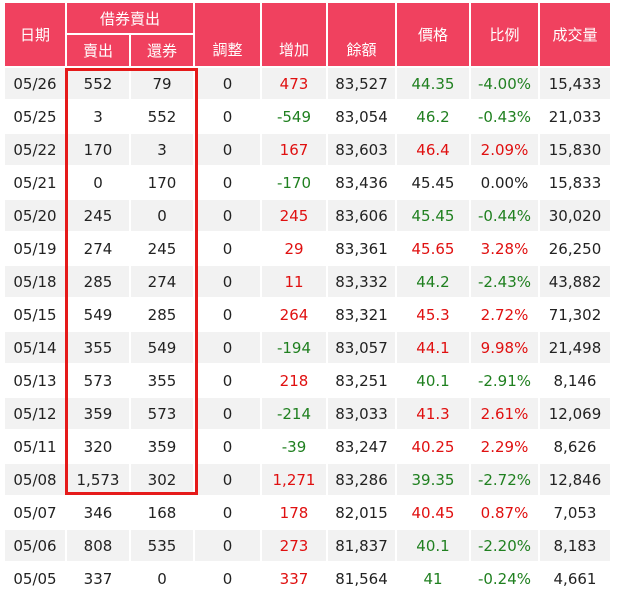 This screenshot has height=600, width=640. I want to click on table-row: 05/06 808 535 0 273 81,837 40.1 -2.20% 8,183, so click(307, 544).